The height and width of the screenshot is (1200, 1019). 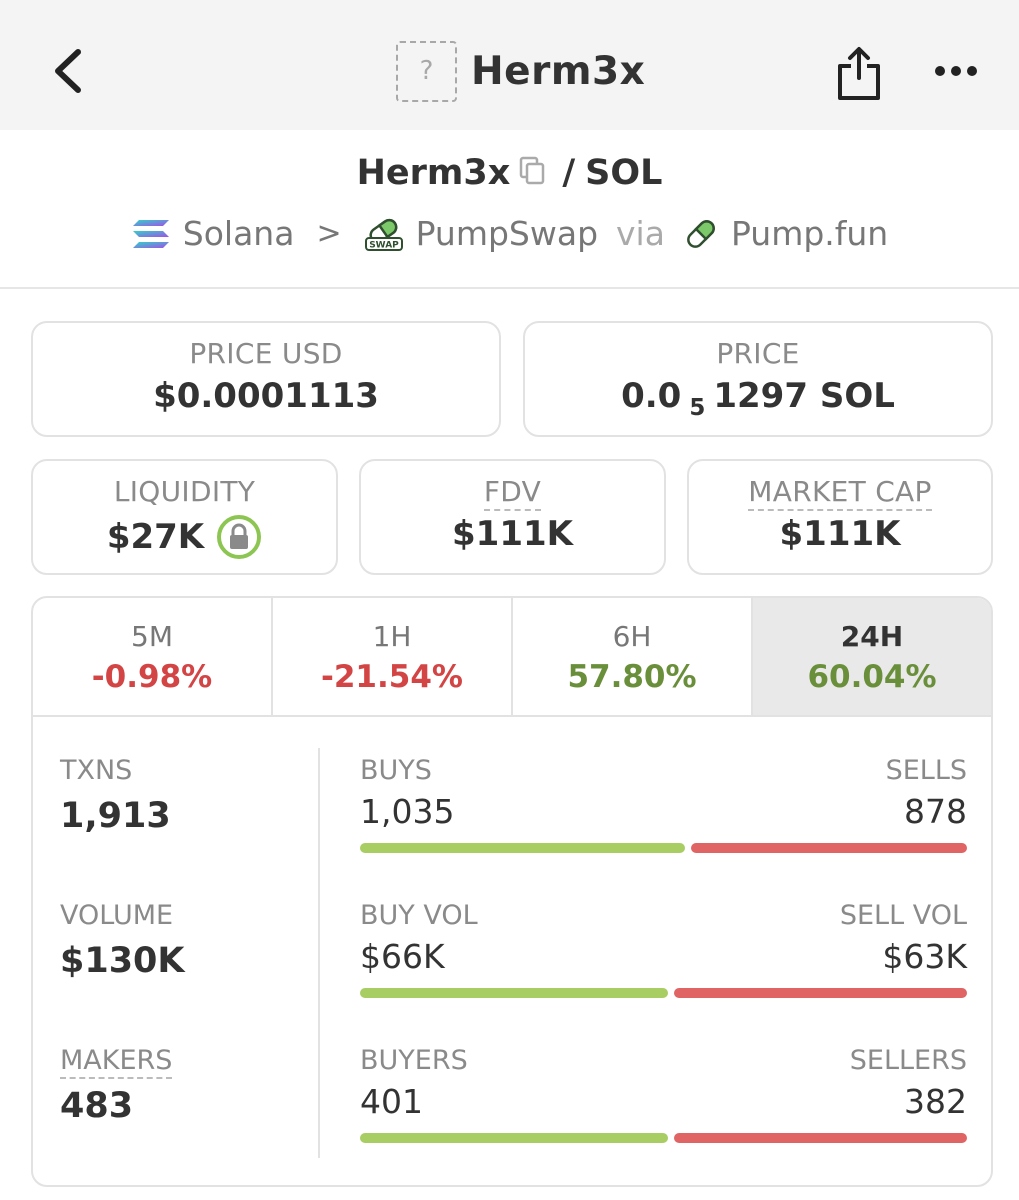 What do you see at coordinates (908, 1060) in the screenshot?
I see `sellers-label: SELLERS` at bounding box center [908, 1060].